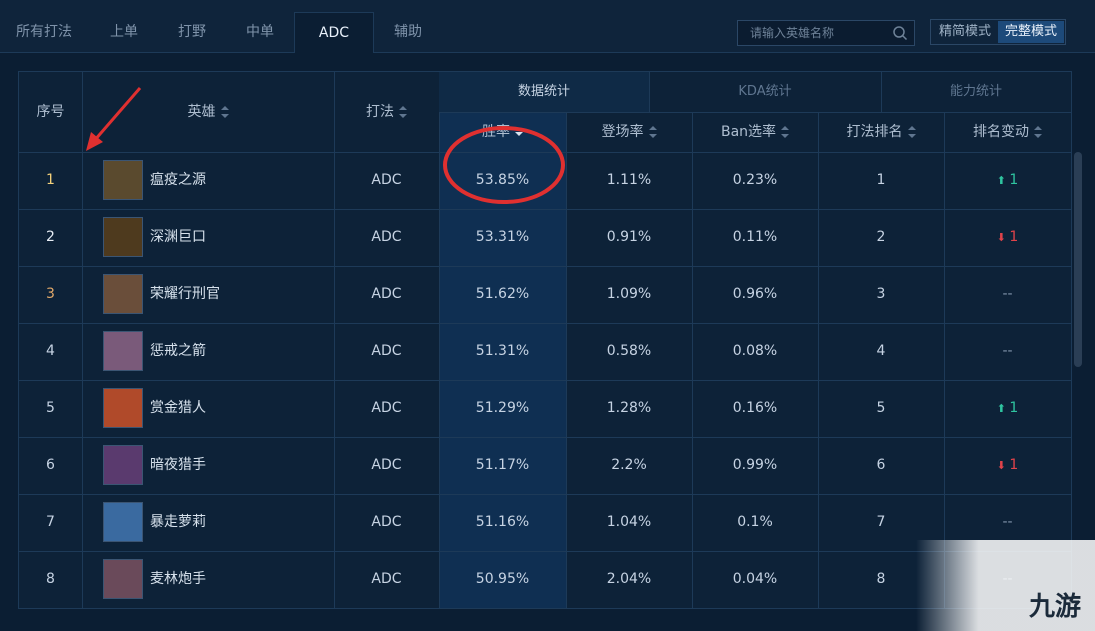 This screenshot has width=1095, height=631. I want to click on banrate-value: 0.96%, so click(755, 294).